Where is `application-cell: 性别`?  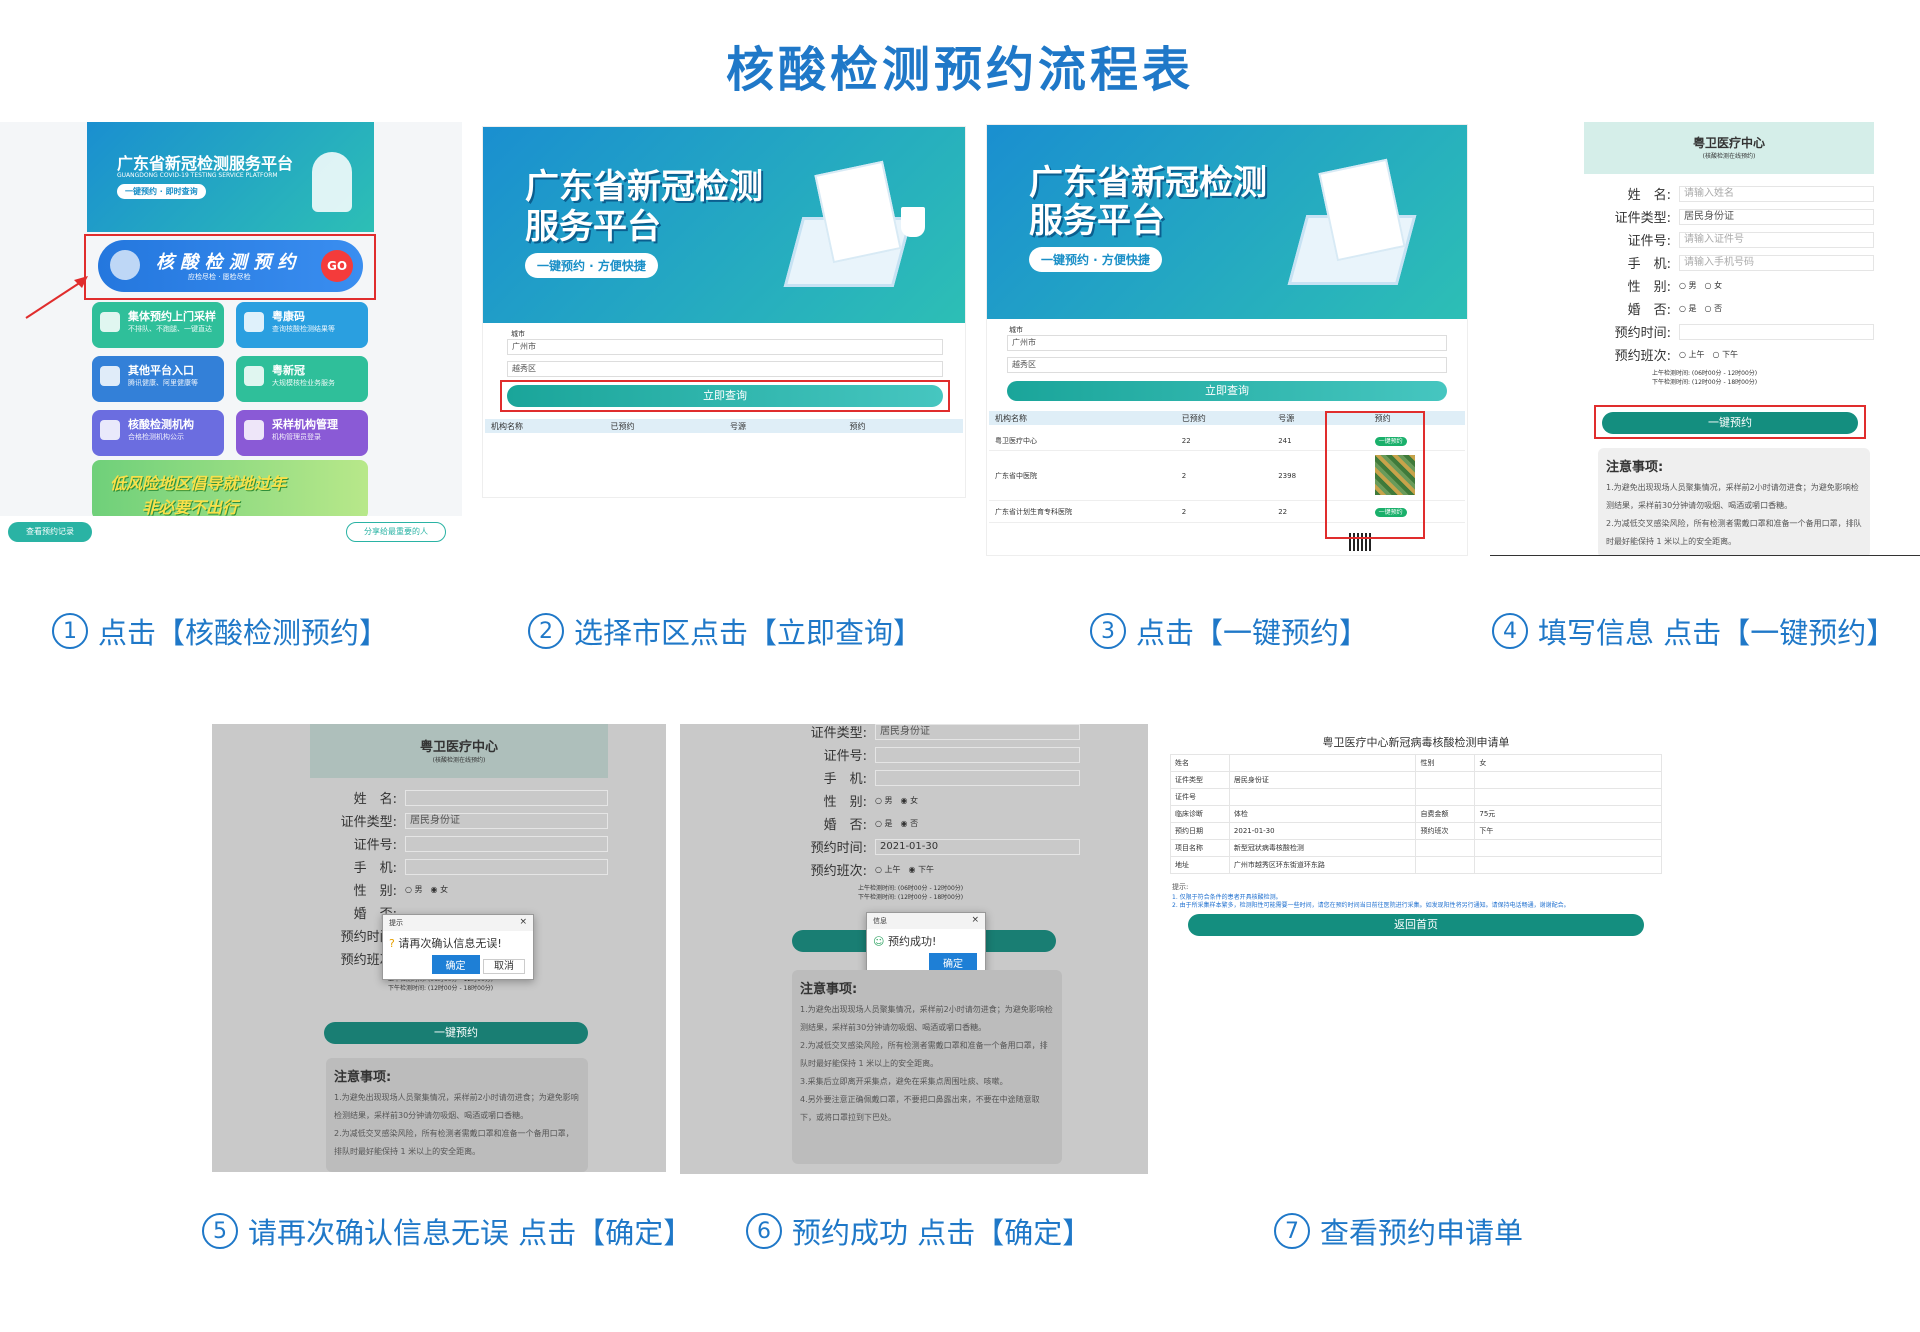
application-cell: 性别 is located at coordinates (1445, 763).